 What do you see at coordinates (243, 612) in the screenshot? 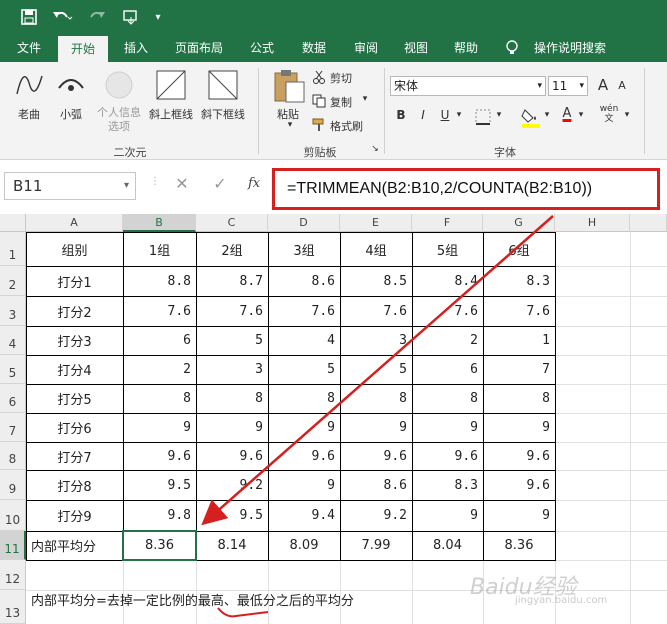
I see `annotation-underline` at bounding box center [243, 612].